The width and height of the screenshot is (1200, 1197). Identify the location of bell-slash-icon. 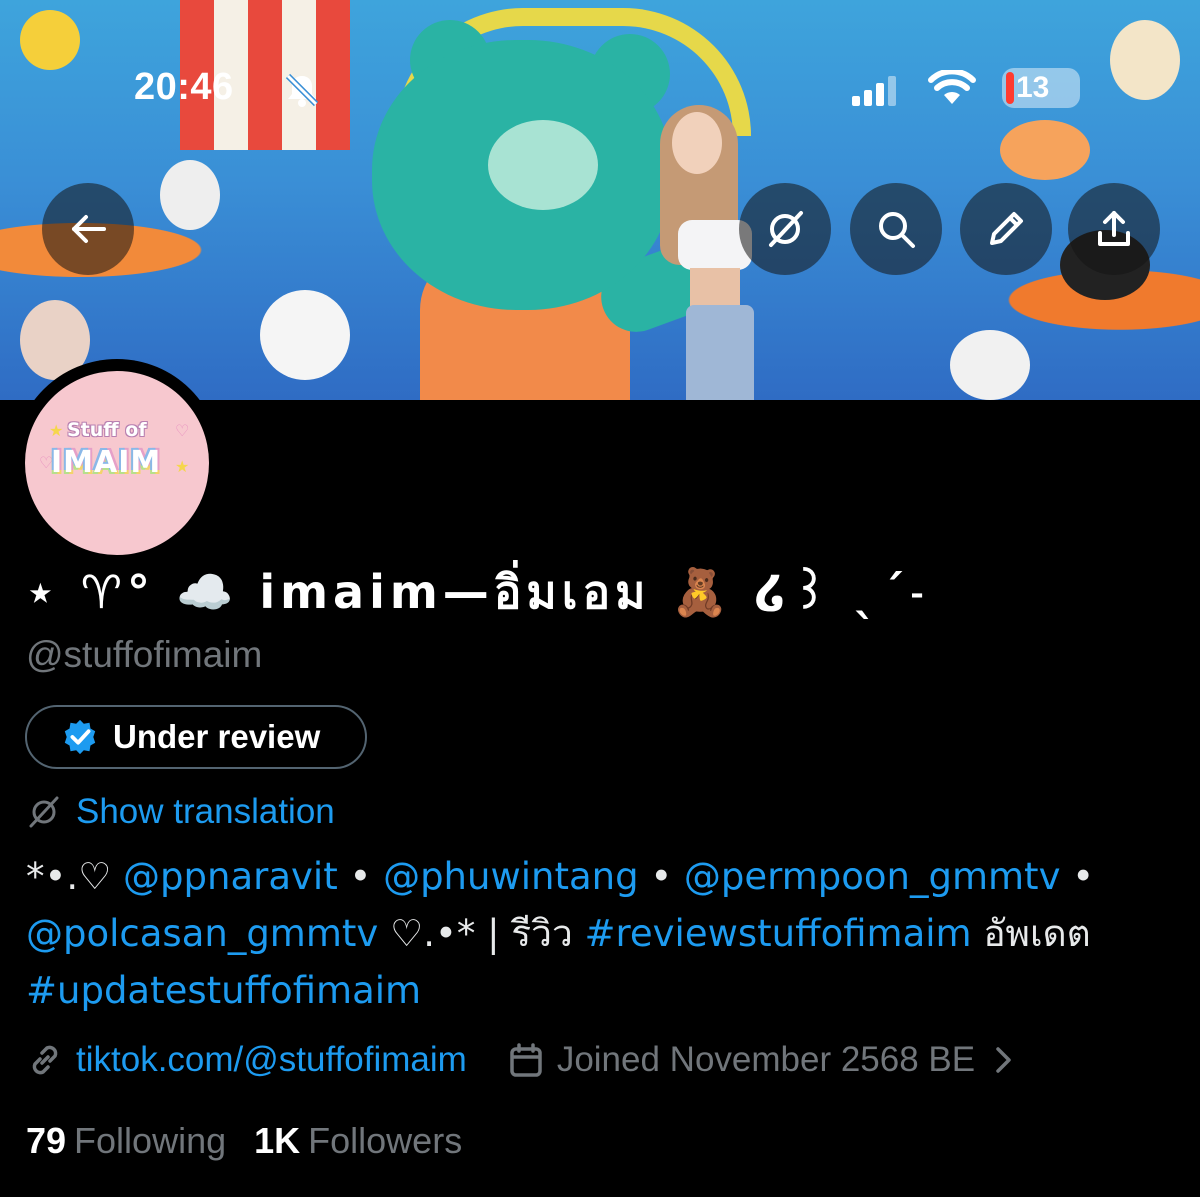
(302, 90).